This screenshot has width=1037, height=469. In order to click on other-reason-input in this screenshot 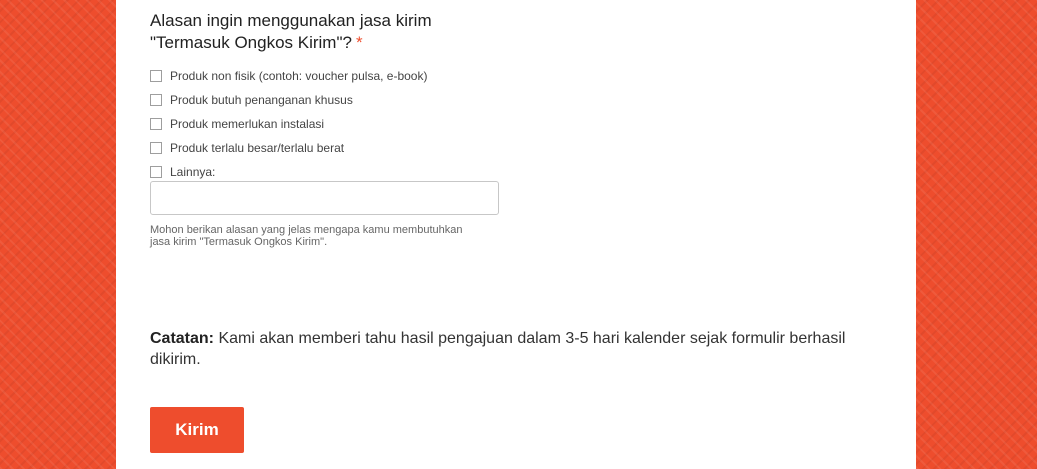, I will do `click(324, 198)`.